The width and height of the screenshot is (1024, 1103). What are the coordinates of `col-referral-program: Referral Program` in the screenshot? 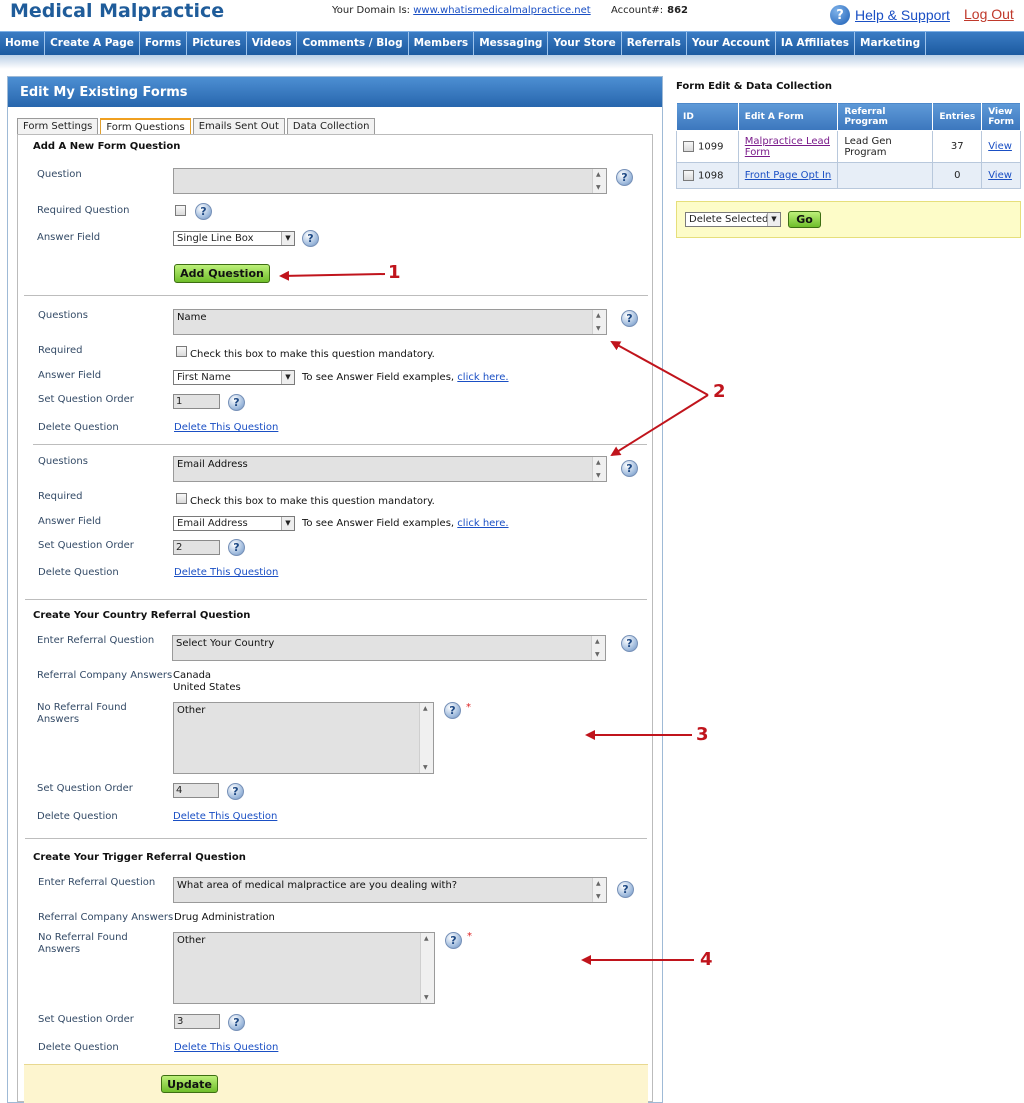 It's located at (885, 116).